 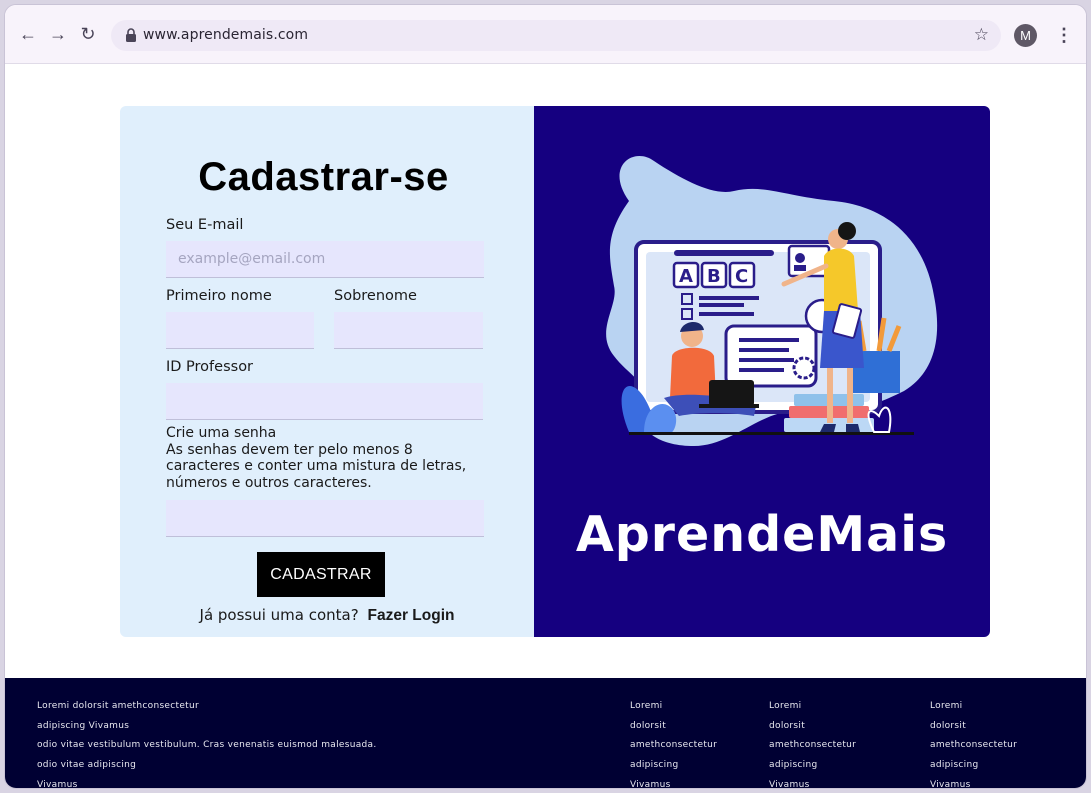 What do you see at coordinates (981, 35) in the screenshot?
I see `bookmark-star-icon: ☆` at bounding box center [981, 35].